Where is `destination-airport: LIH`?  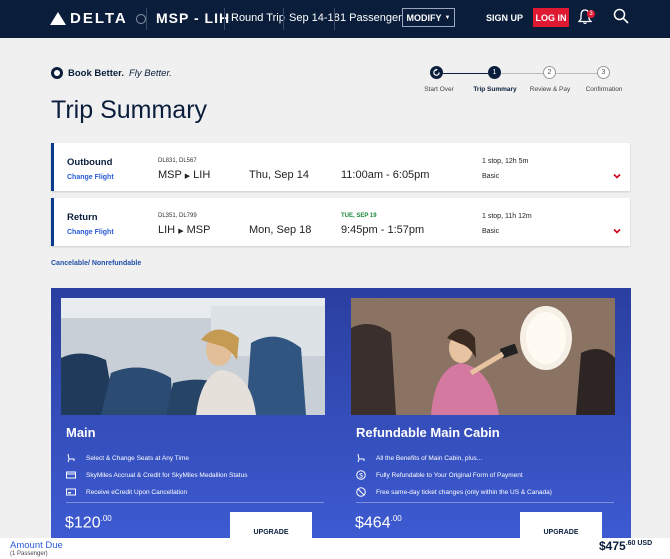 destination-airport: LIH is located at coordinates (202, 175).